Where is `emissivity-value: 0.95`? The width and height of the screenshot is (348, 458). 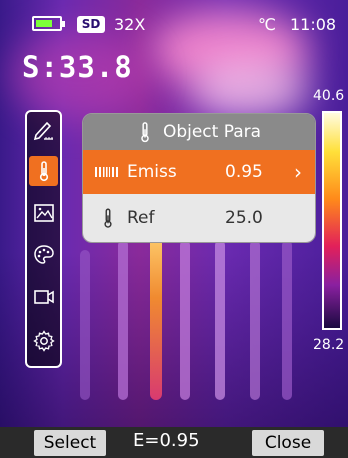 emissivity-value: 0.95 is located at coordinates (244, 172).